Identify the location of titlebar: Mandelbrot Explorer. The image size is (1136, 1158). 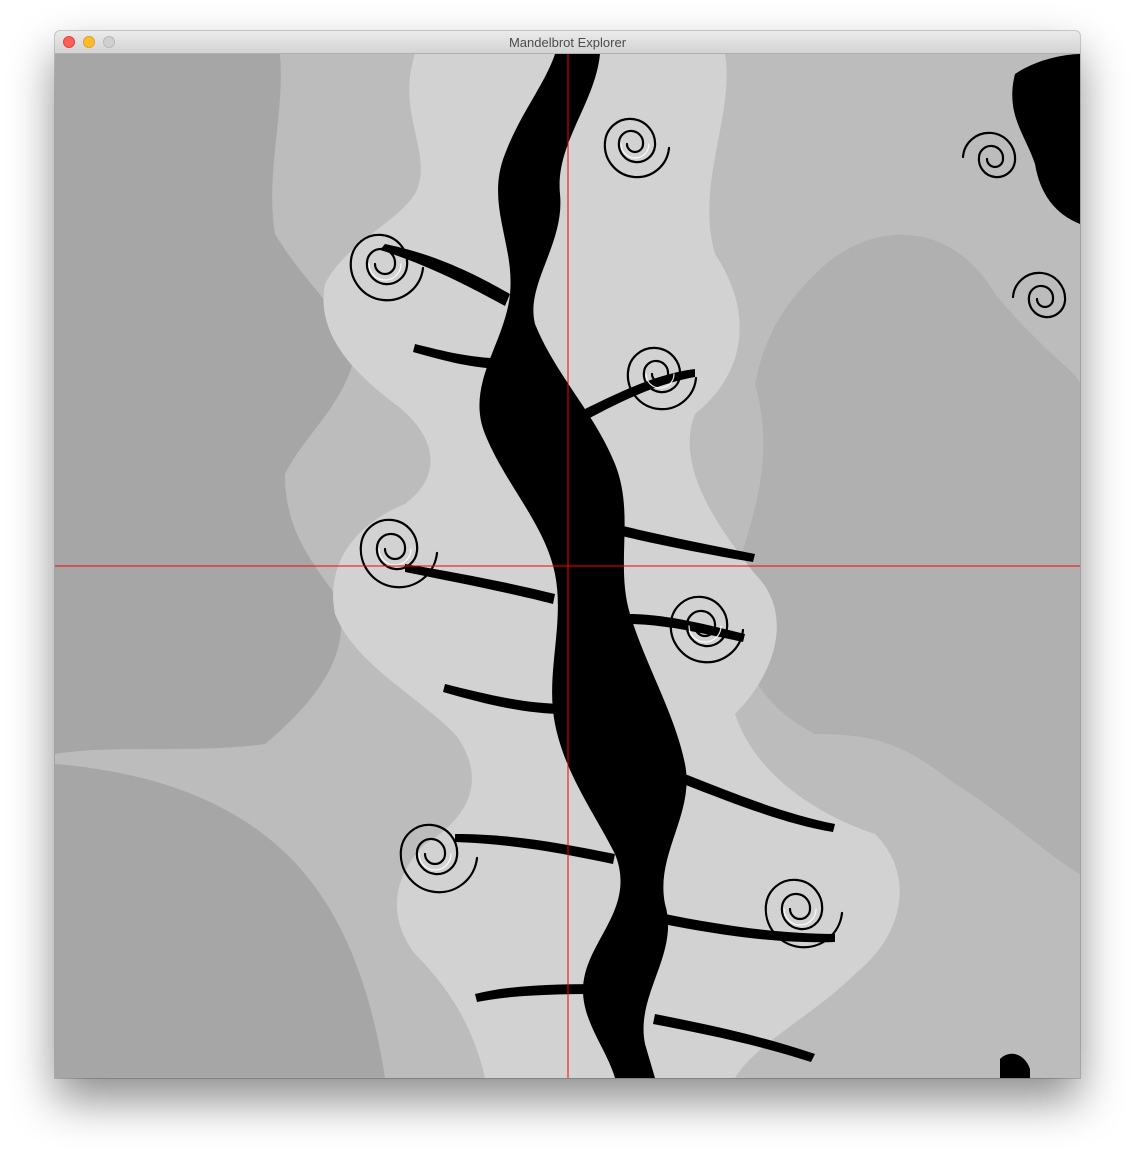
(567, 42).